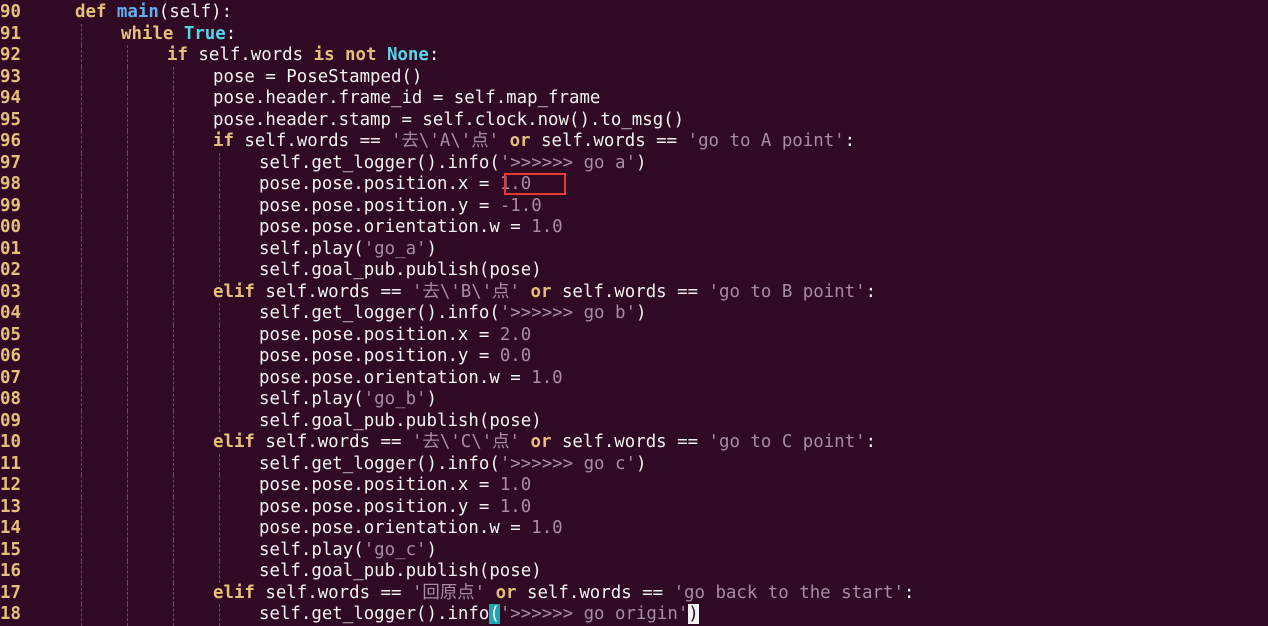 Image resolution: width=1268 pixels, height=626 pixels. I want to click on code-line: 09 self.goal_pub.publish(pose), so click(634, 421).